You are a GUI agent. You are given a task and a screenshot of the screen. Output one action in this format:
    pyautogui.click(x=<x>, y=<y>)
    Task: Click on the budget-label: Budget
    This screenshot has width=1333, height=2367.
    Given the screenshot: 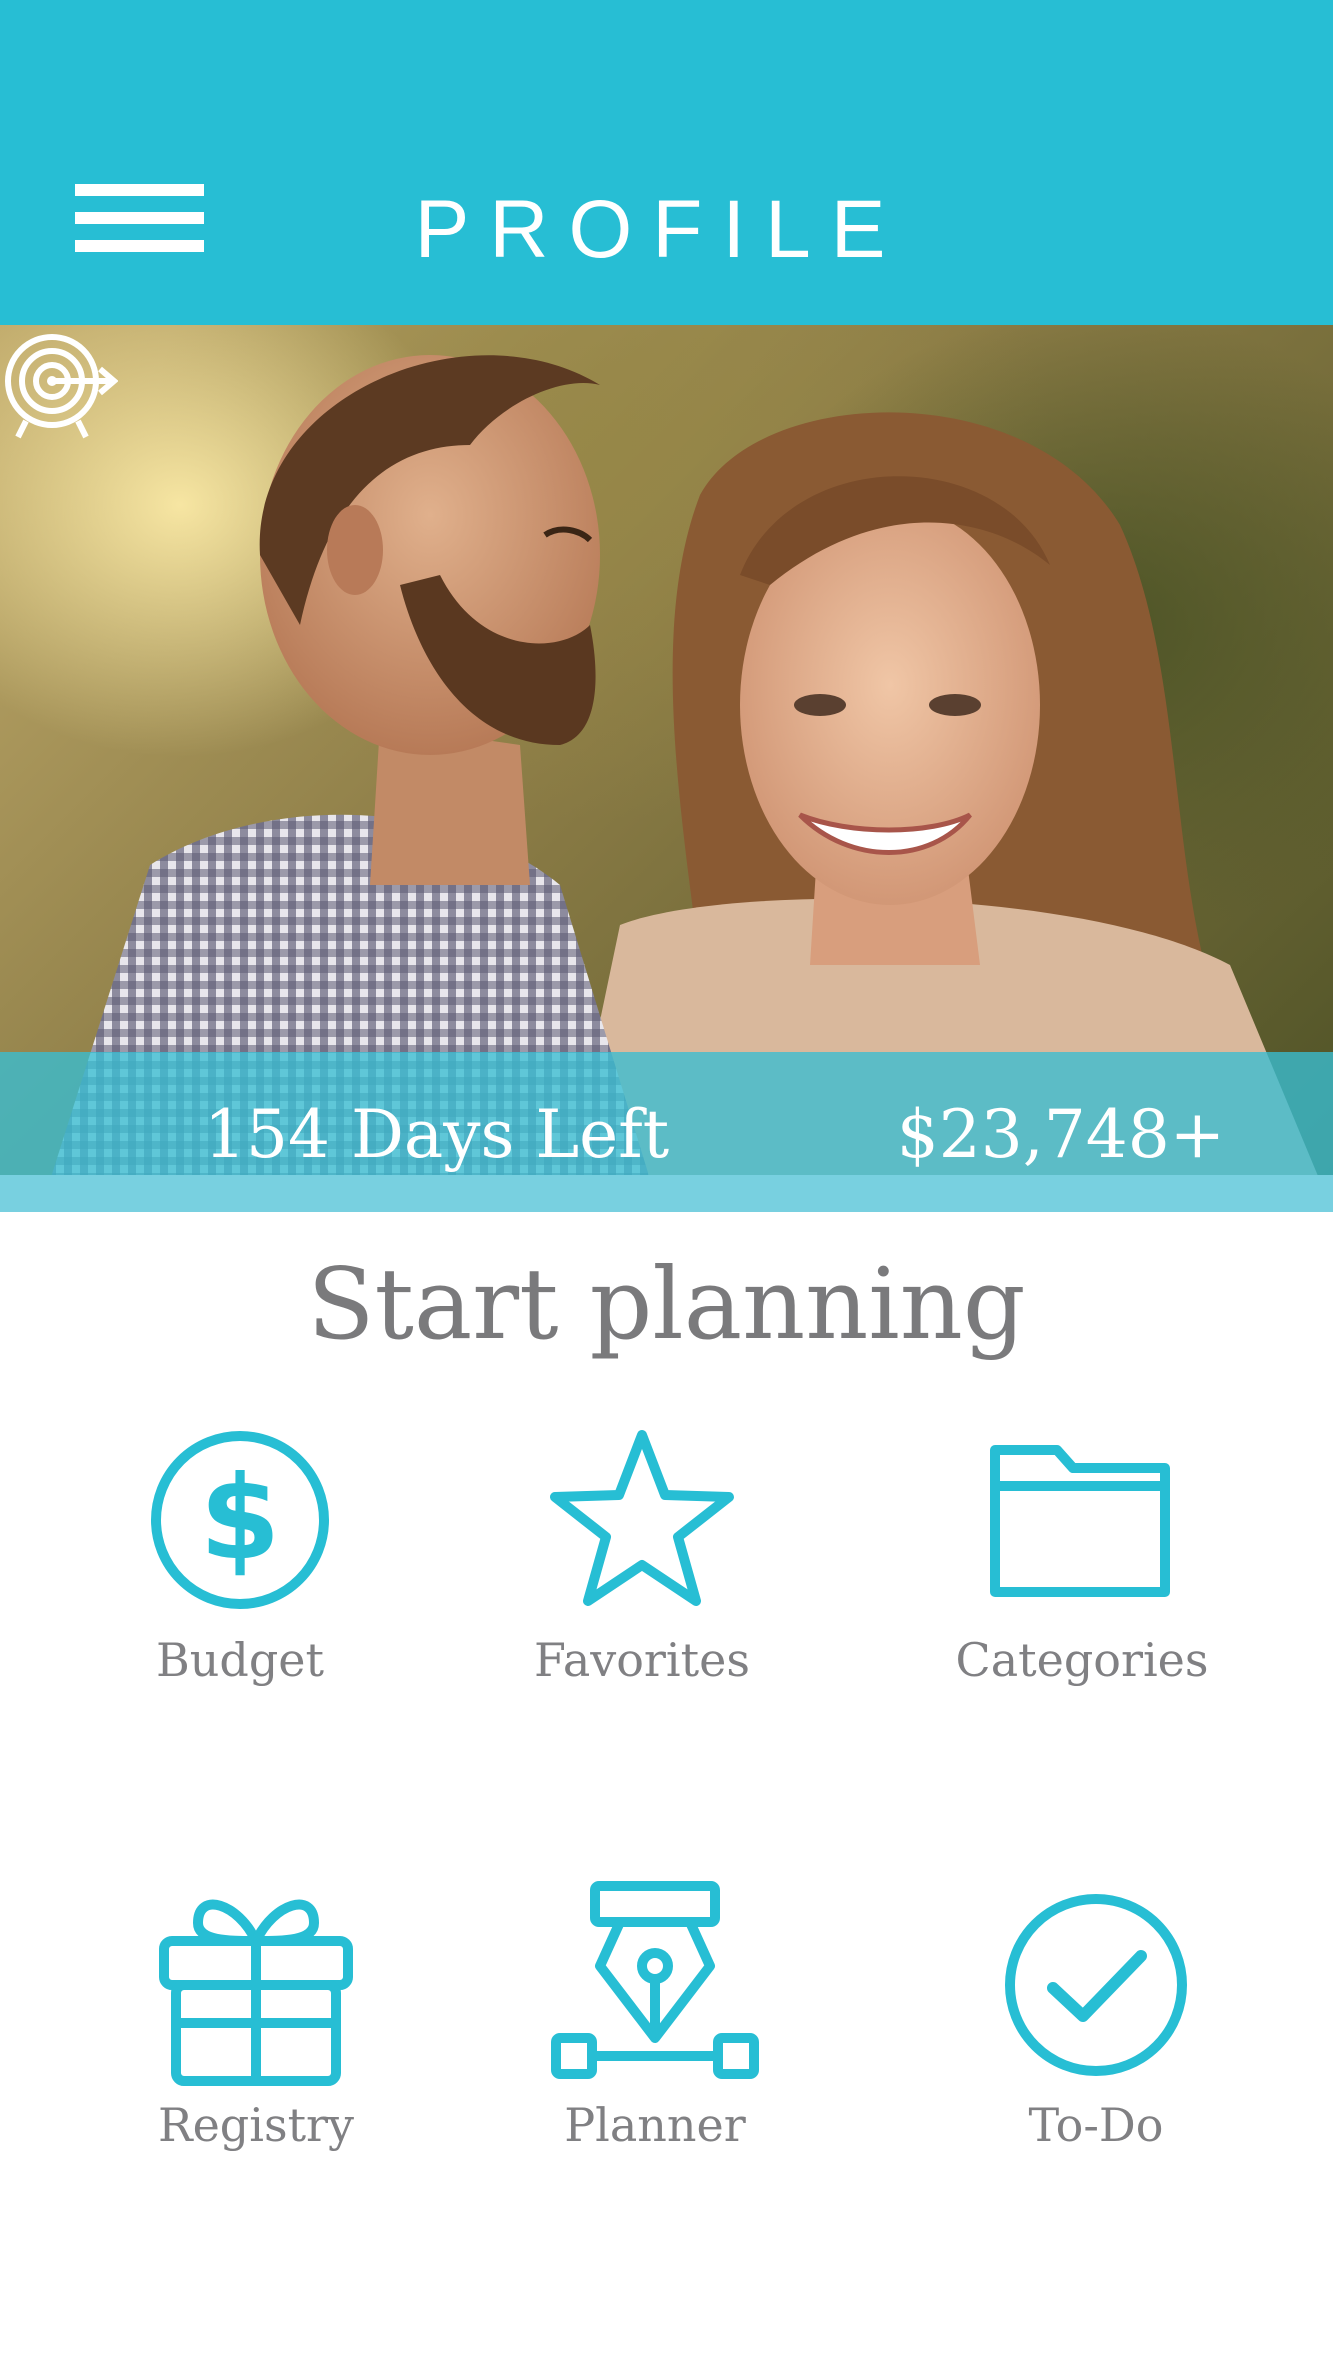 What is the action you would take?
    pyautogui.click(x=240, y=1660)
    